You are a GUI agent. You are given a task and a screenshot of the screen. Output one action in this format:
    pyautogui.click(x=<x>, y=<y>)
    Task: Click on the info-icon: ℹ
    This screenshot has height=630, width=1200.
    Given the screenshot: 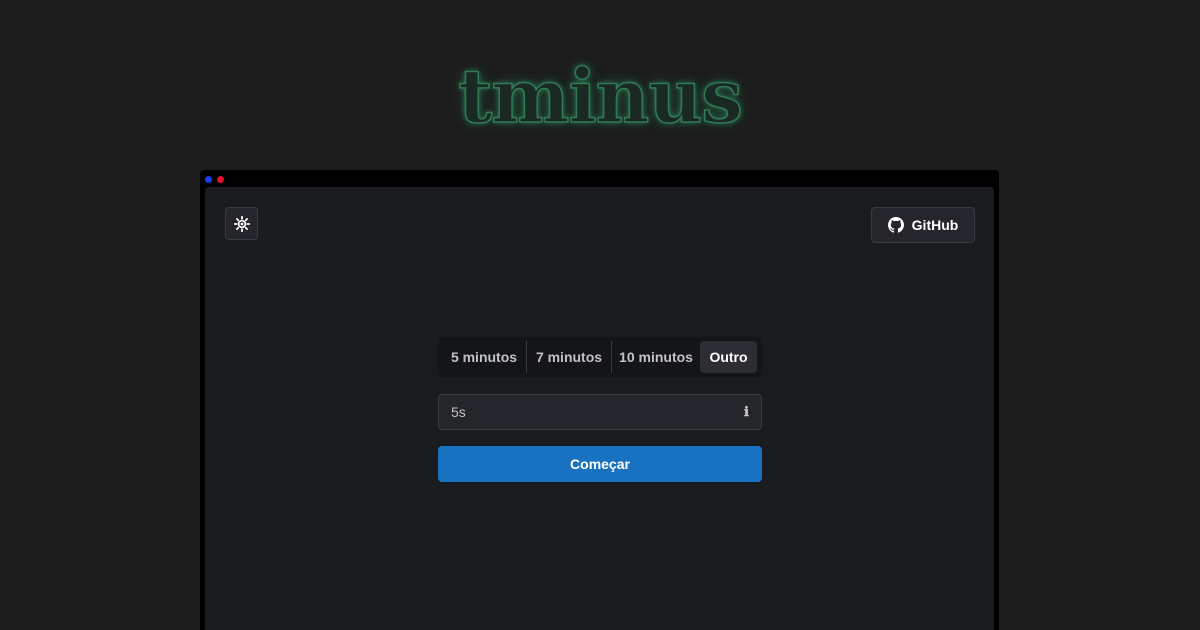 What is the action you would take?
    pyautogui.click(x=746, y=412)
    